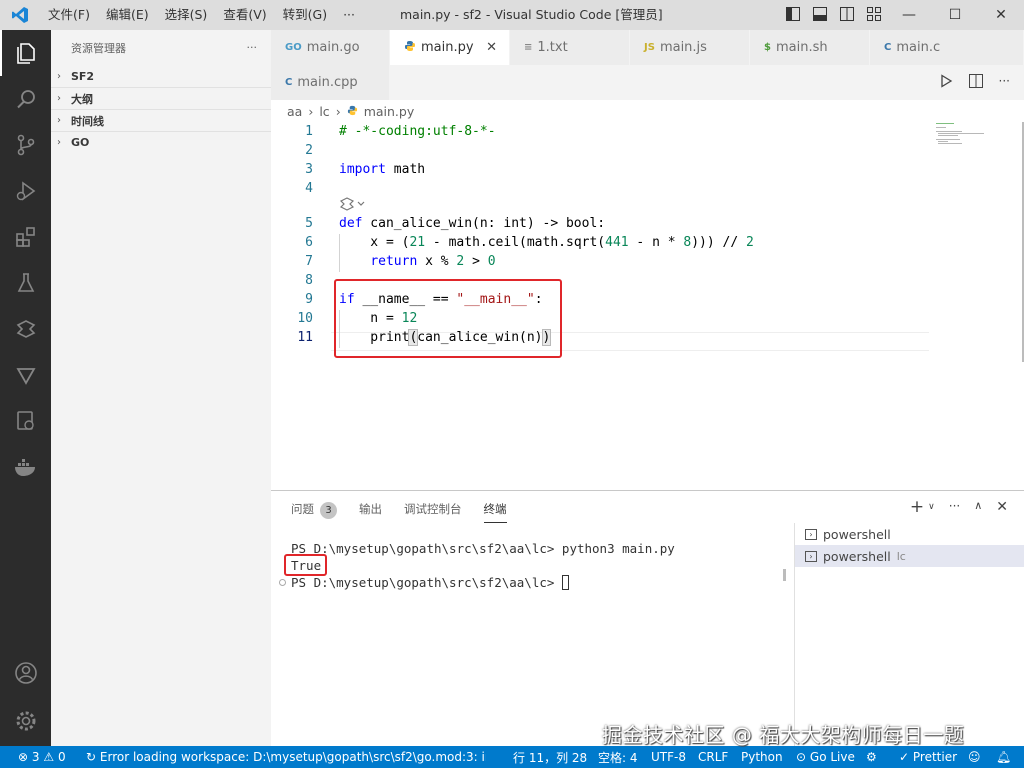  Describe the element at coordinates (186, 15) in the screenshot. I see `menu-selection: 选择(S)` at that location.